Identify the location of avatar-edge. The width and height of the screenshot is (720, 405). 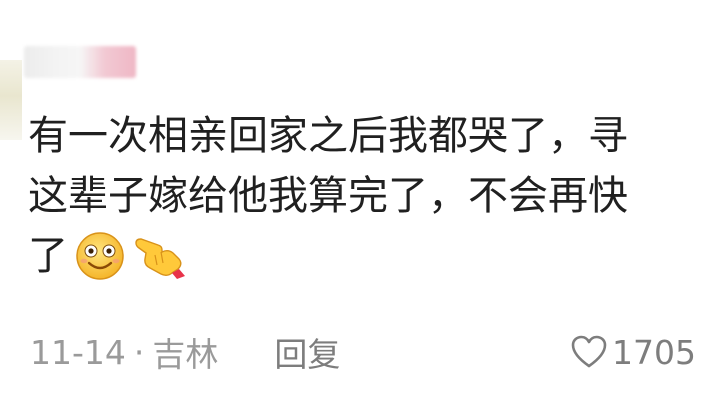
(11, 100).